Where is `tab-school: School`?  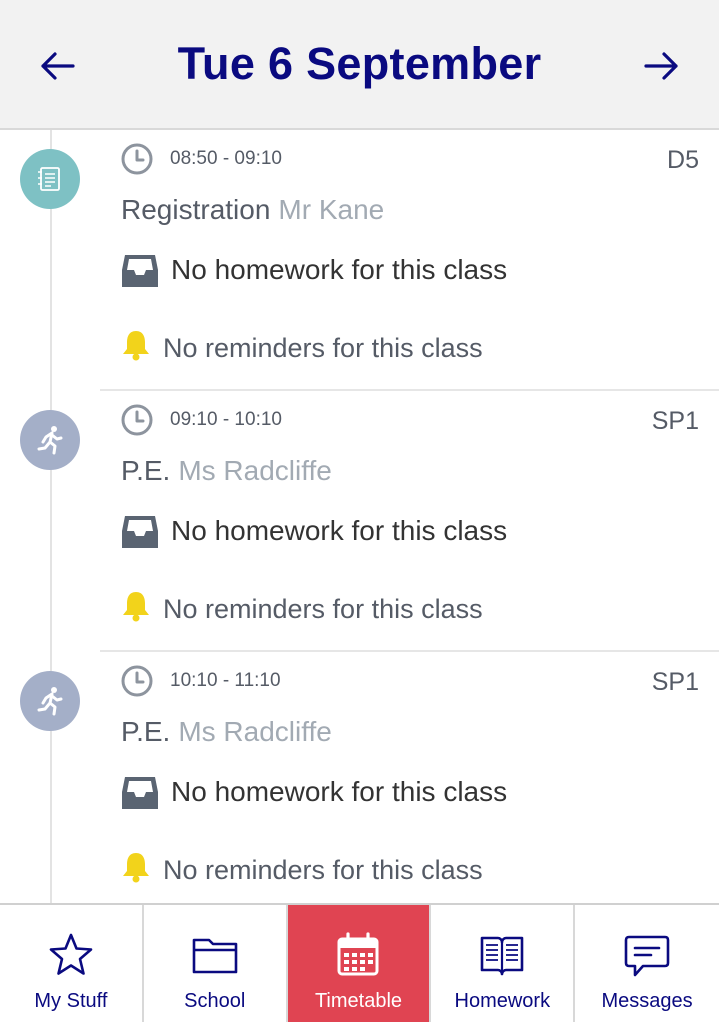
tab-school: School is located at coordinates (216, 963).